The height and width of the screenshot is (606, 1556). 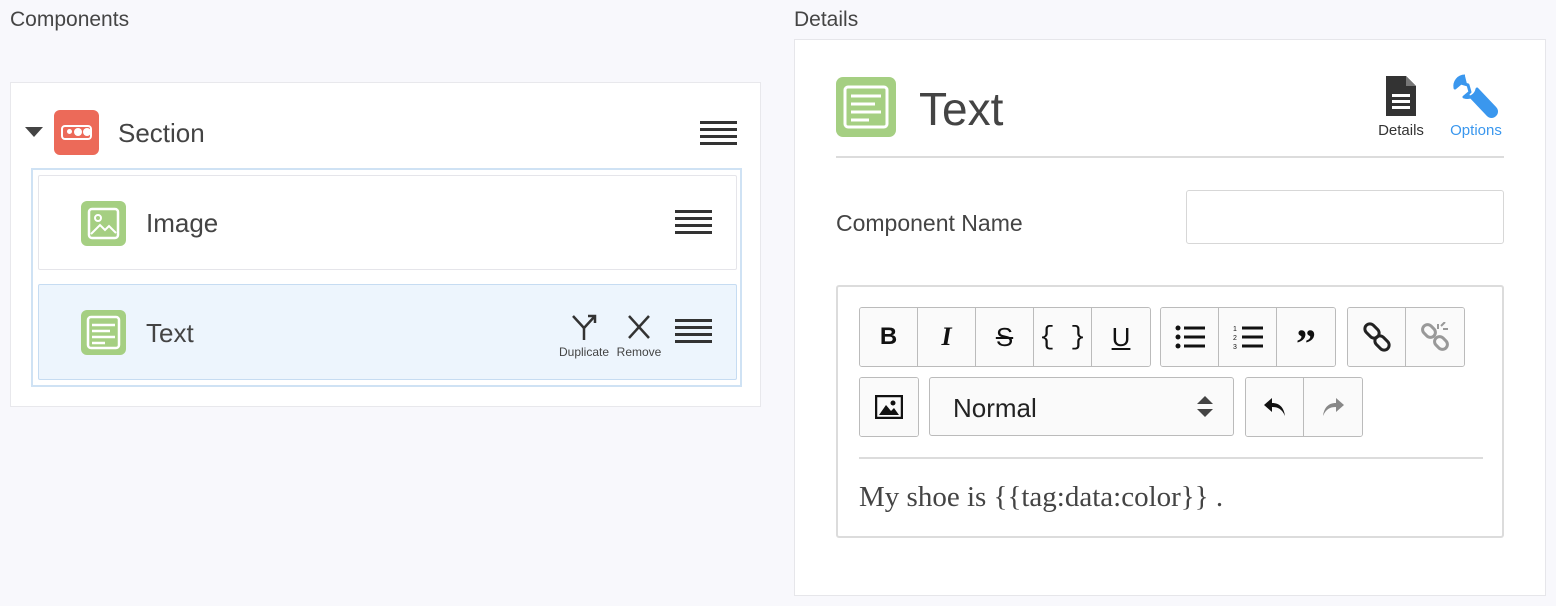 I want to click on toolbar-group-block: 1 2 3 ”, so click(x=1248, y=337).